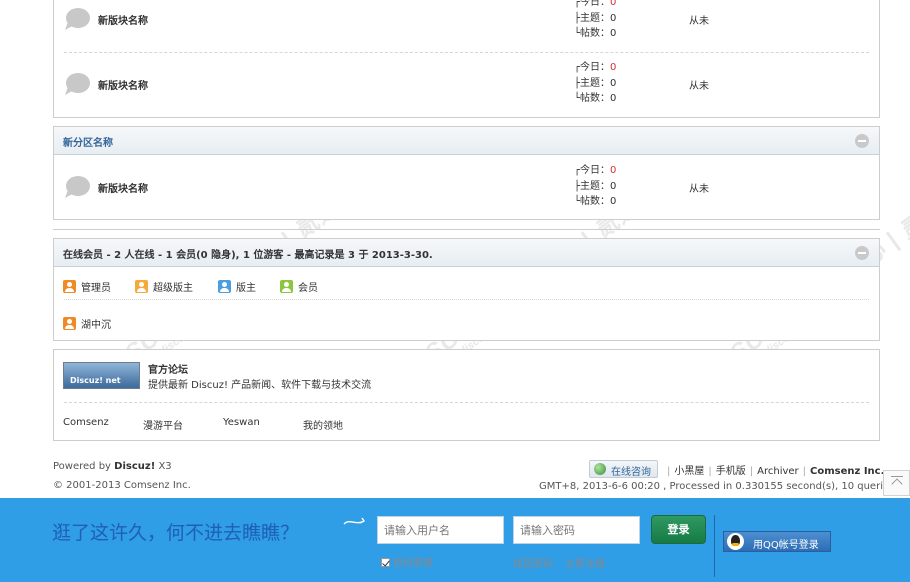  Describe the element at coordinates (354, 521) in the screenshot. I see `arrow-icon` at that location.